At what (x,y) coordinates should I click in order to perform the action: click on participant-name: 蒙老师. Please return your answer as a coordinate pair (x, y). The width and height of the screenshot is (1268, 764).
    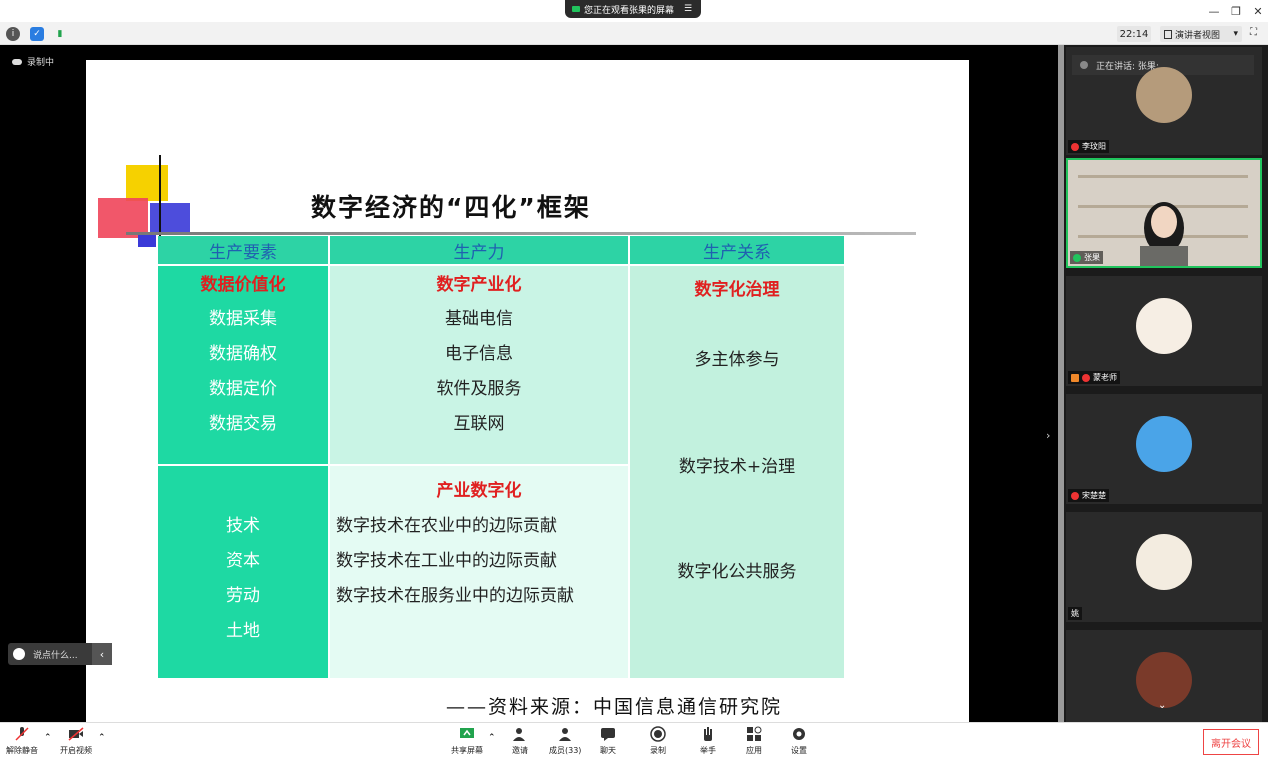
    Looking at the image, I should click on (1094, 377).